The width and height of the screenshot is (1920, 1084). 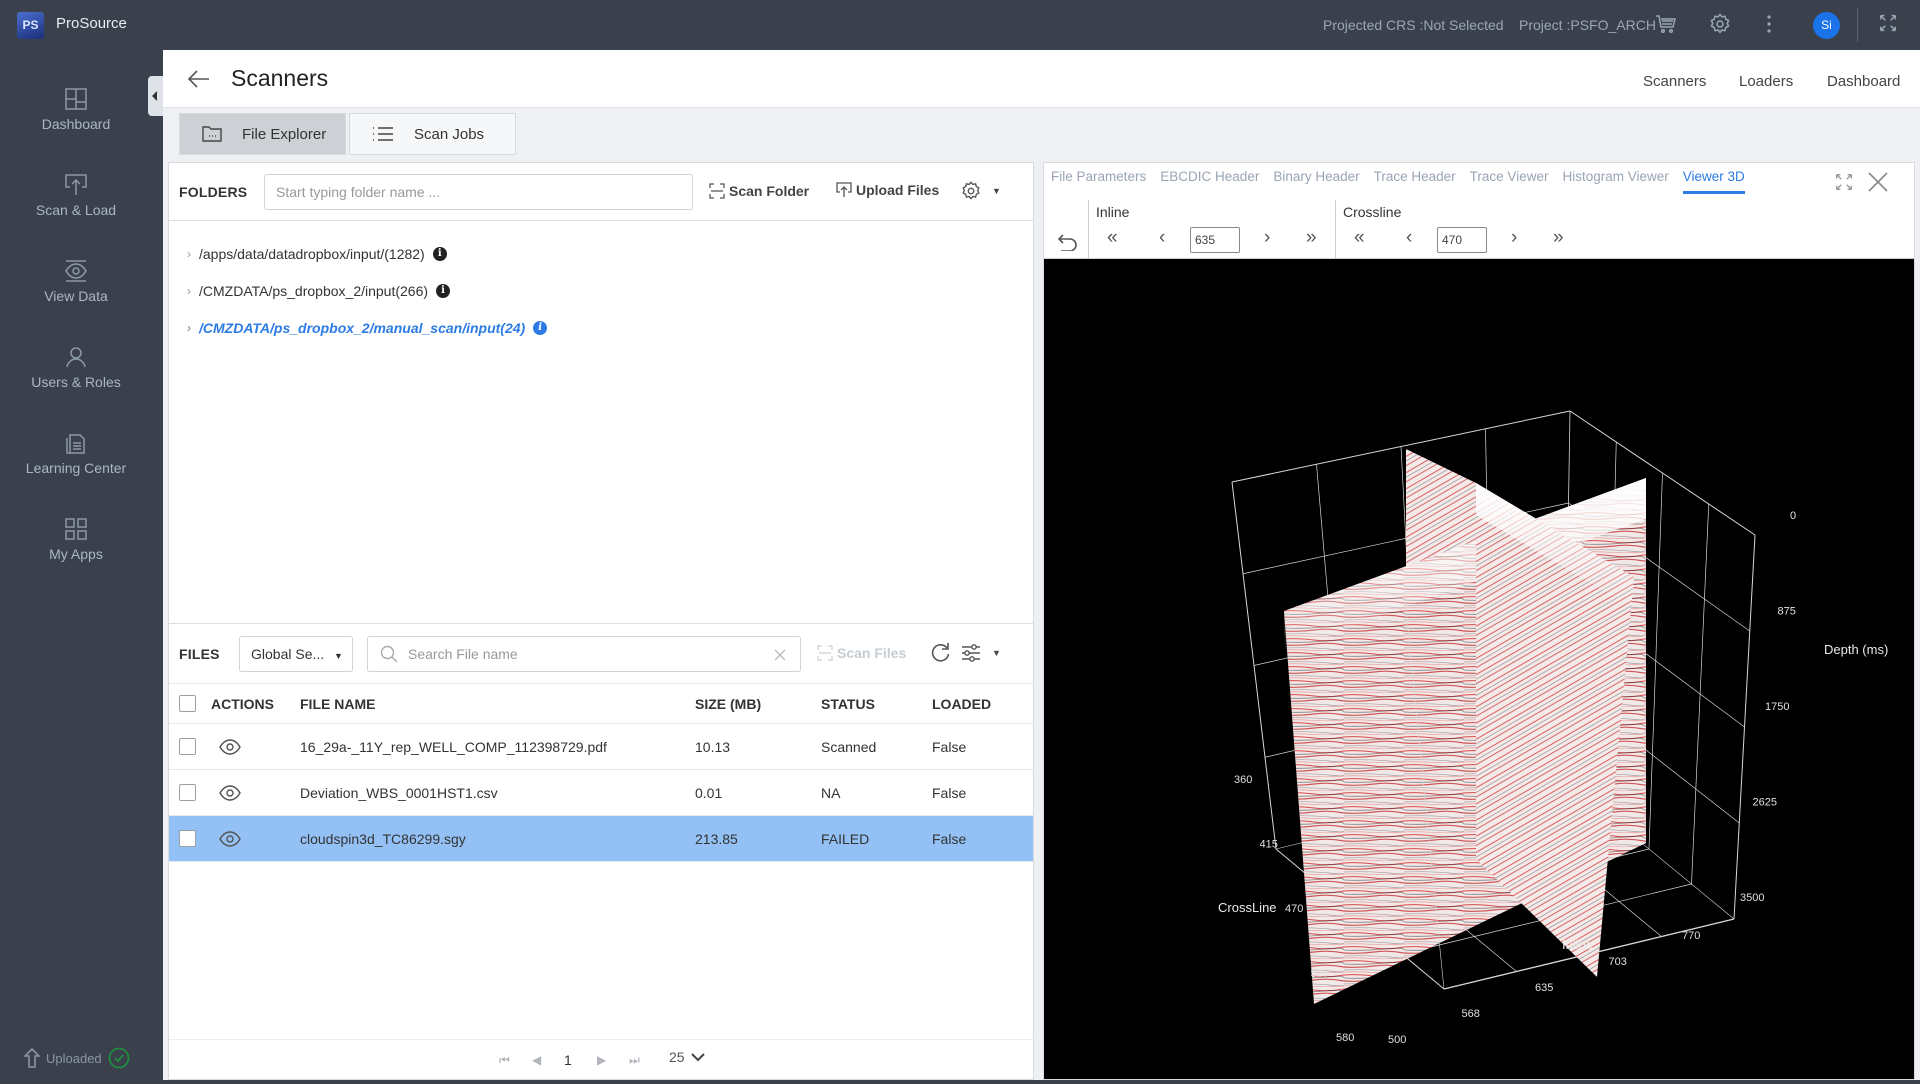 I want to click on tab-ebcdic-header: EBCDIC Header, so click(x=1209, y=181).